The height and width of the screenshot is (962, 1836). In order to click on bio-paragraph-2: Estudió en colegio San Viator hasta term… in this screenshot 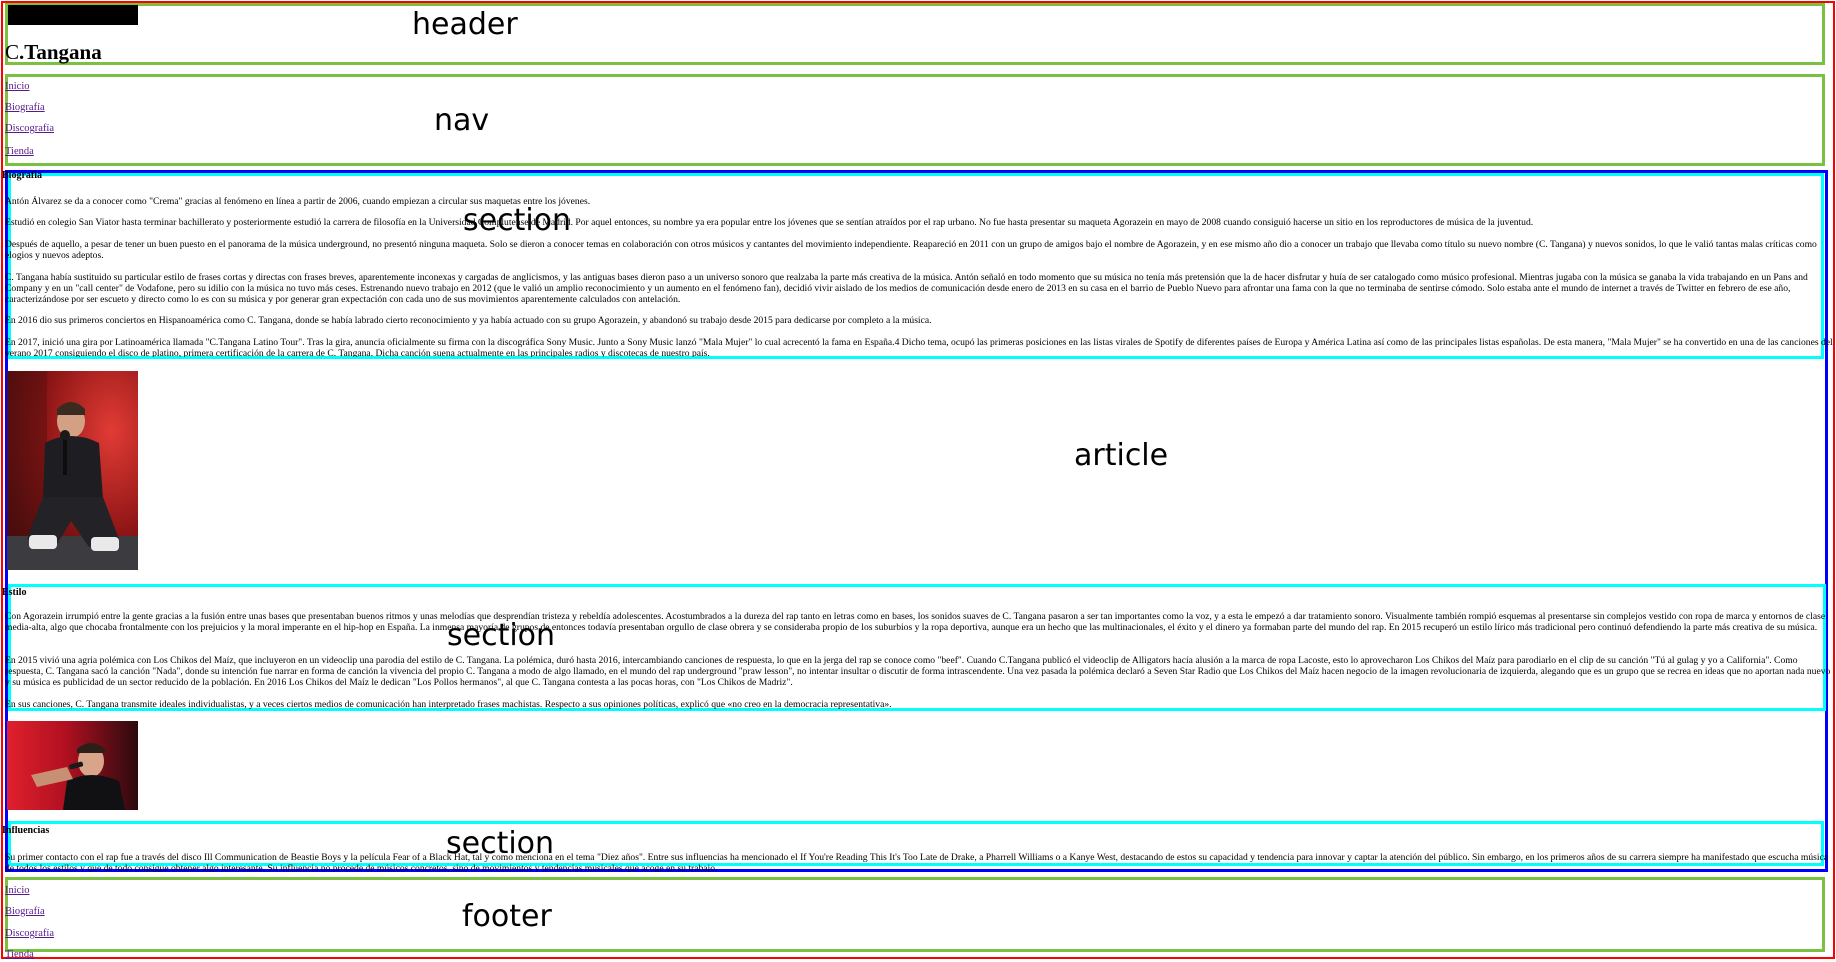, I will do `click(769, 222)`.